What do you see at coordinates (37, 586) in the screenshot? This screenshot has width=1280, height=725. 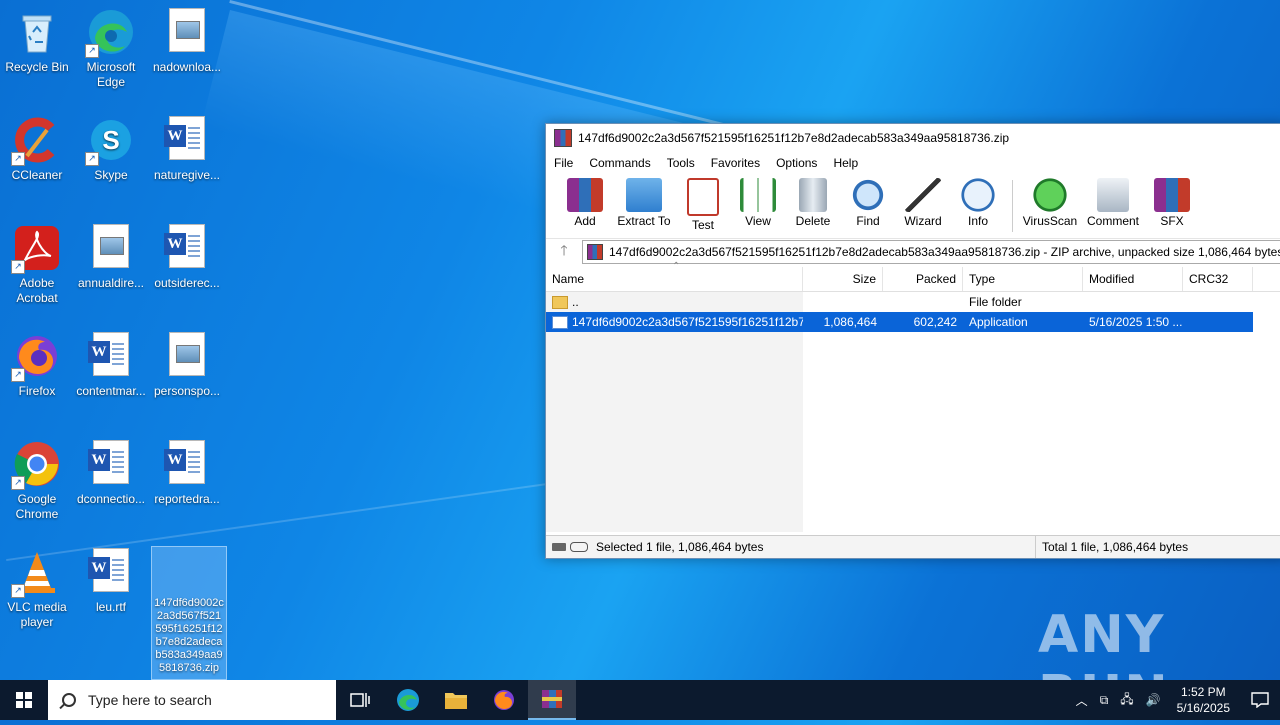 I see `desktop-icon-vlc: ↗ VLC media player` at bounding box center [37, 586].